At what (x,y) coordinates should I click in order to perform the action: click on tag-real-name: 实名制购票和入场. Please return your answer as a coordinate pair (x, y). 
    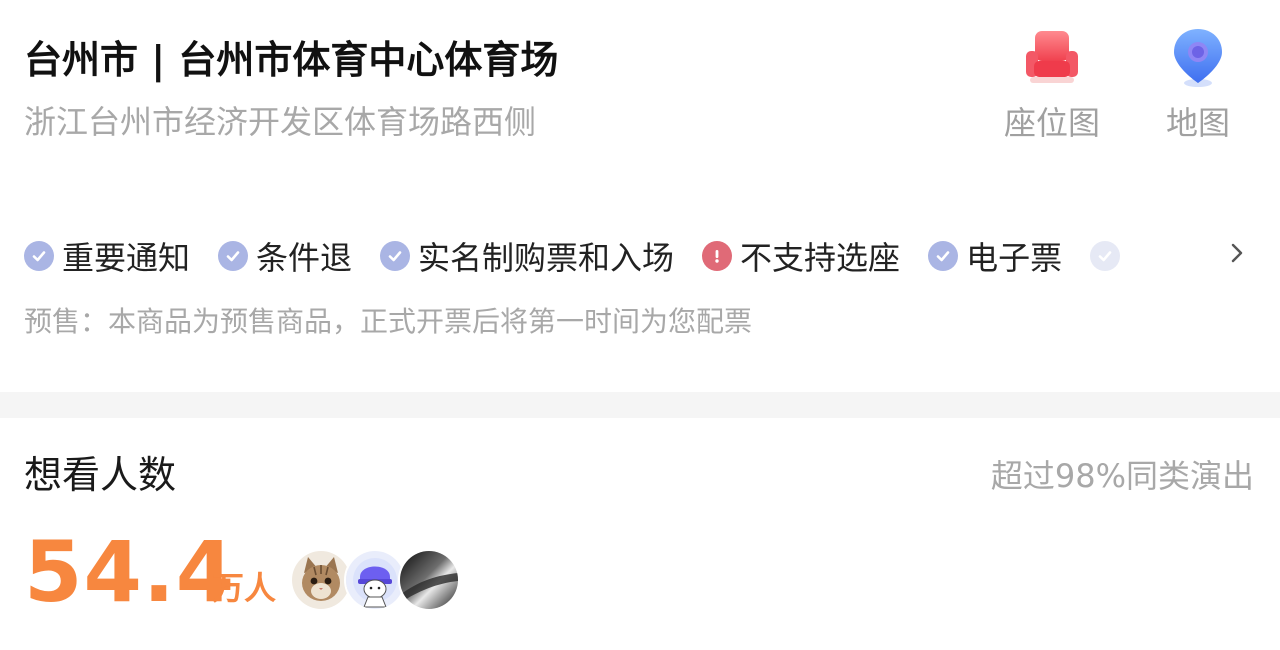
    Looking at the image, I should click on (527, 256).